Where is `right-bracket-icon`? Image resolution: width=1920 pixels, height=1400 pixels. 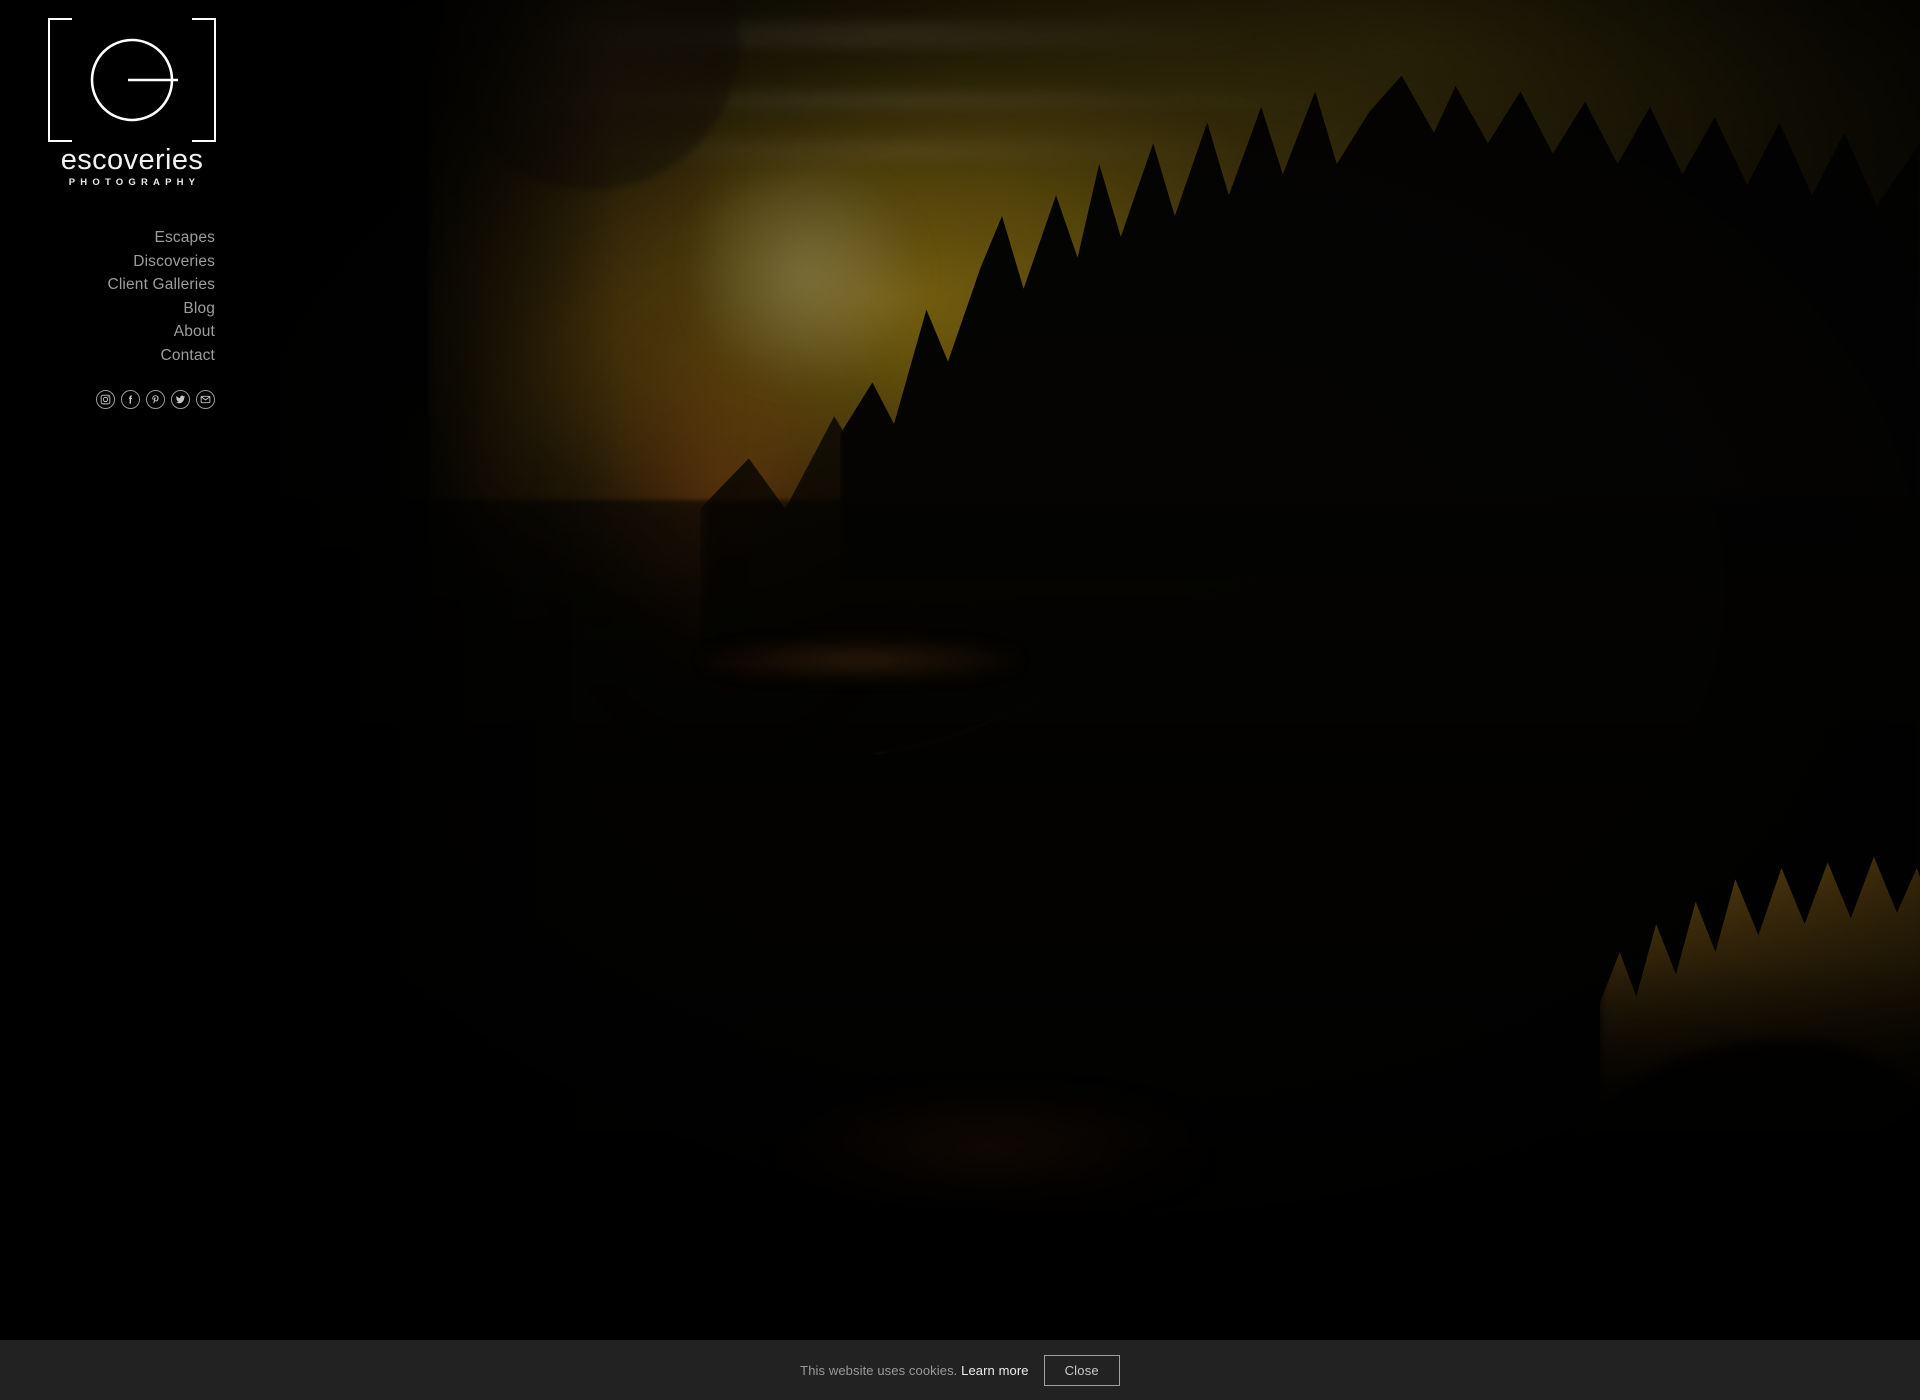
right-bracket-icon is located at coordinates (204, 80).